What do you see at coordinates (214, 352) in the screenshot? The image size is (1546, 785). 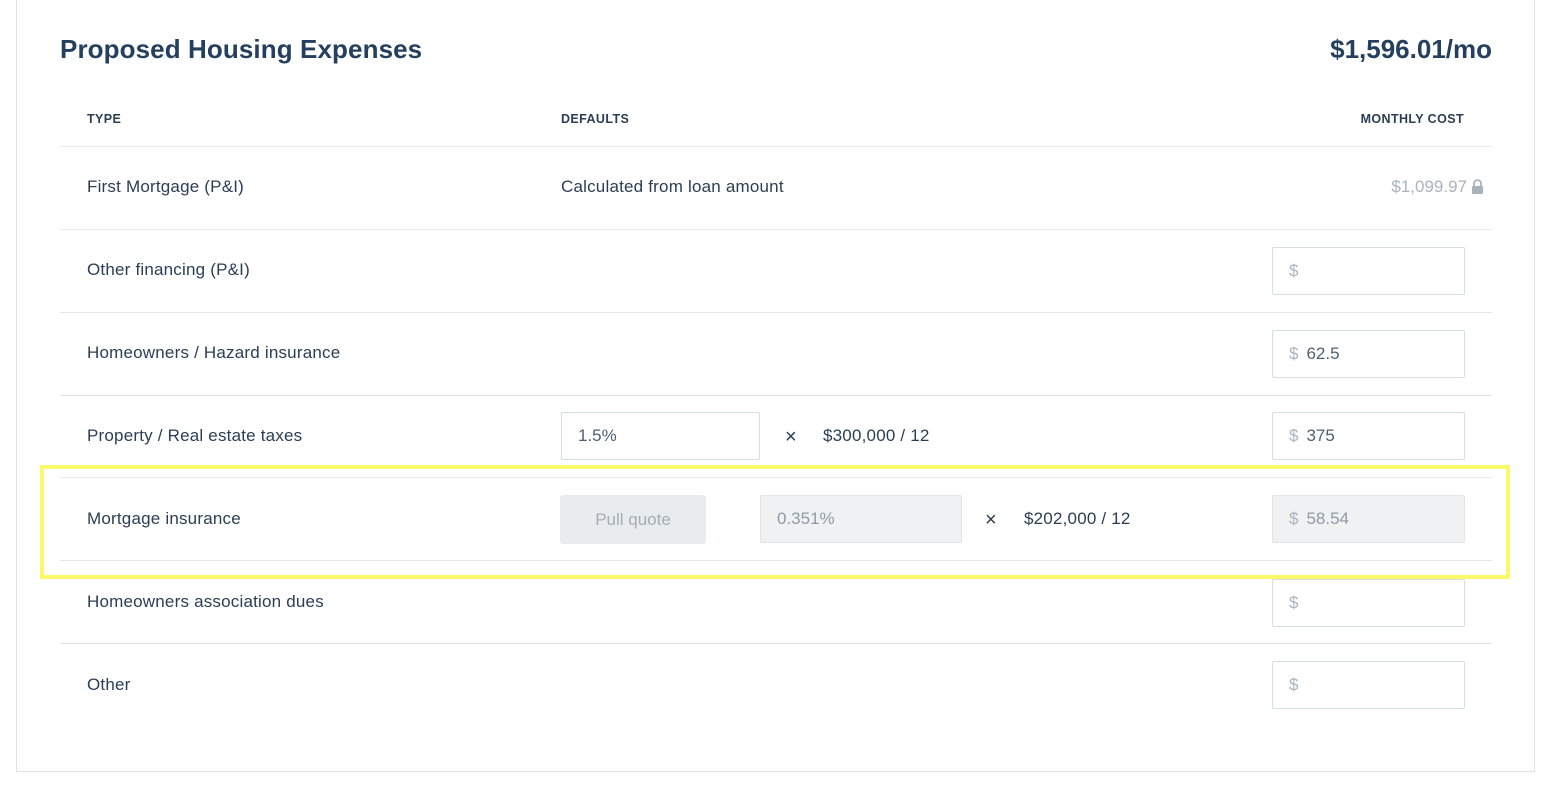 I see `row-label-hazard-insurance: Homeowners / Hazard insurance` at bounding box center [214, 352].